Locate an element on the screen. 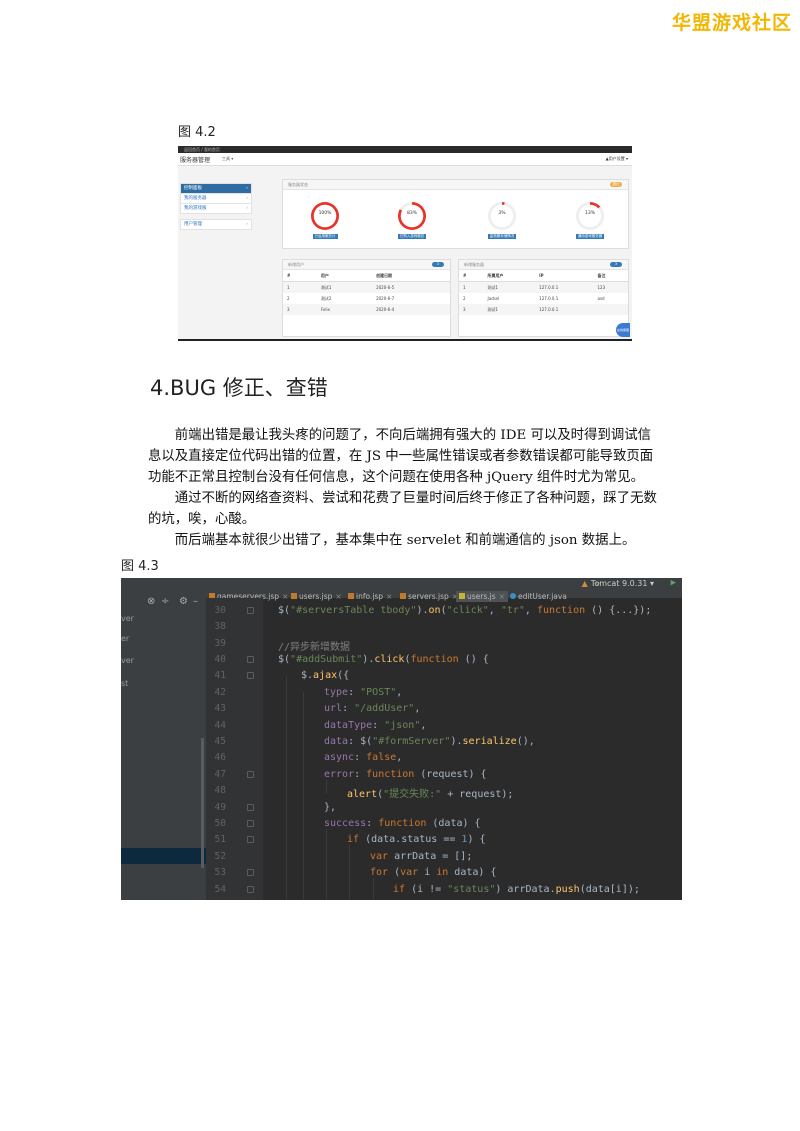  hide-icon: – is located at coordinates (195, 601).